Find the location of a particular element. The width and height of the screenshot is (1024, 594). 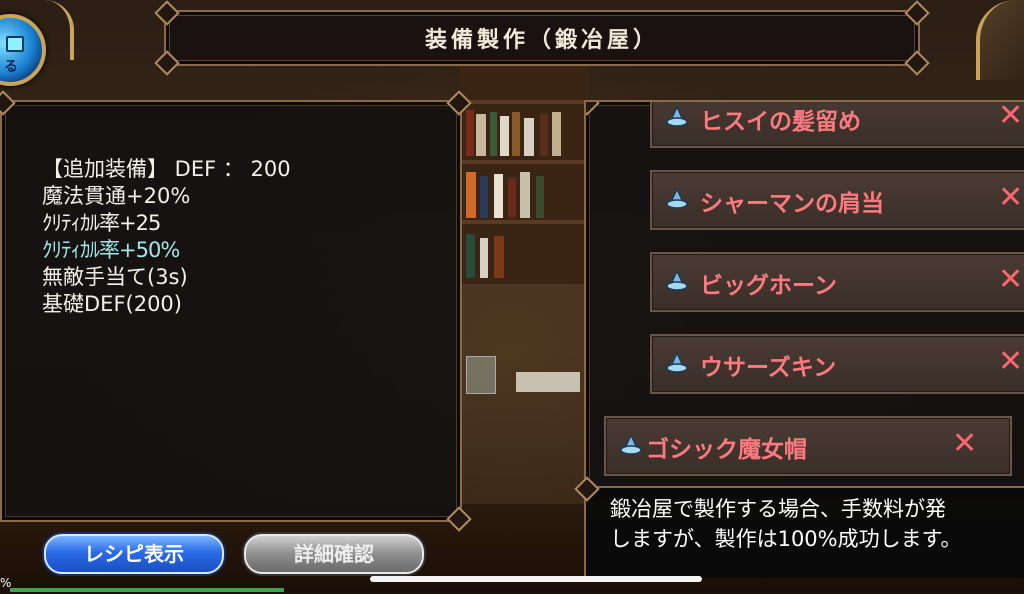

home-indicator is located at coordinates (536, 579).